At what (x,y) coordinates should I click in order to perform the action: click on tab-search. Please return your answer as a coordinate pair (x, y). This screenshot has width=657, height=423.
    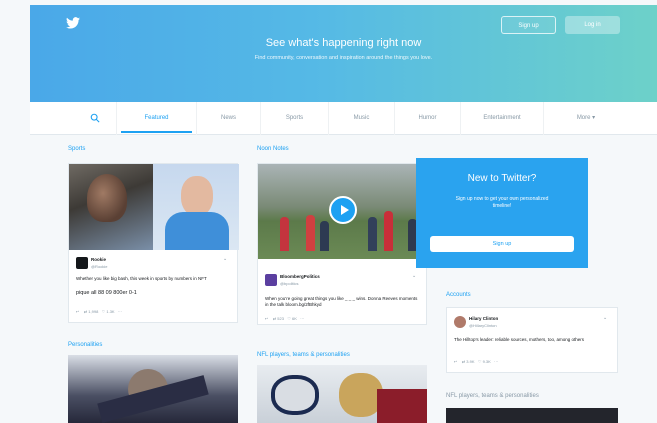
    Looking at the image, I should click on (73, 118).